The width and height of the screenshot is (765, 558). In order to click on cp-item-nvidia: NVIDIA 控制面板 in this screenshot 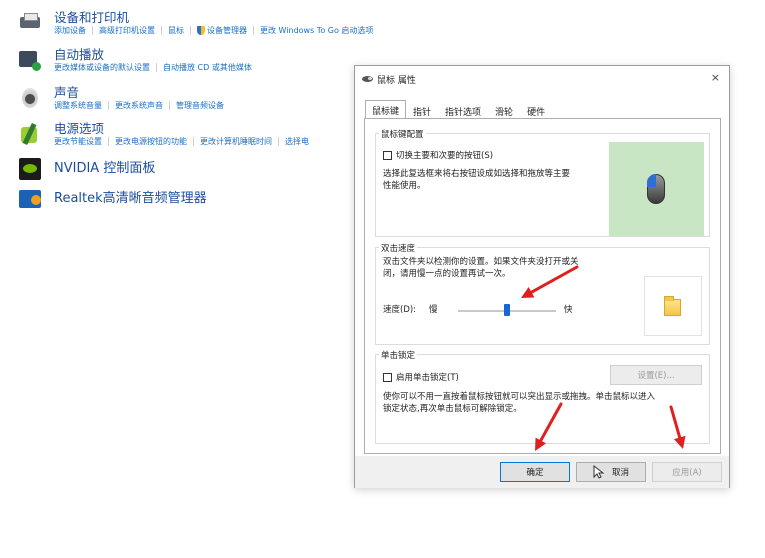, I will do `click(86, 169)`.